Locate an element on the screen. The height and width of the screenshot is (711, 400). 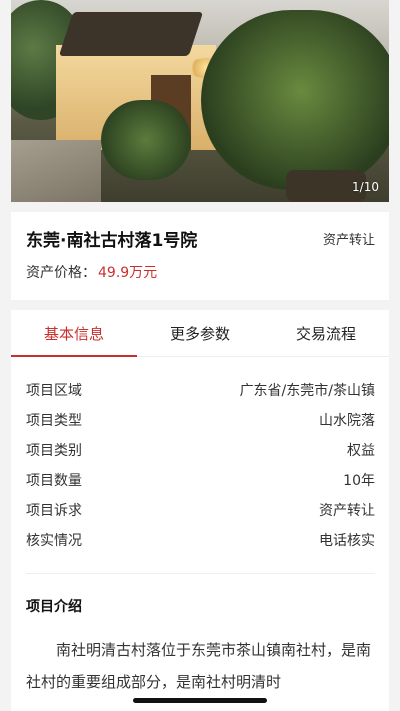
detail-value: 山水院落 is located at coordinates (347, 421).